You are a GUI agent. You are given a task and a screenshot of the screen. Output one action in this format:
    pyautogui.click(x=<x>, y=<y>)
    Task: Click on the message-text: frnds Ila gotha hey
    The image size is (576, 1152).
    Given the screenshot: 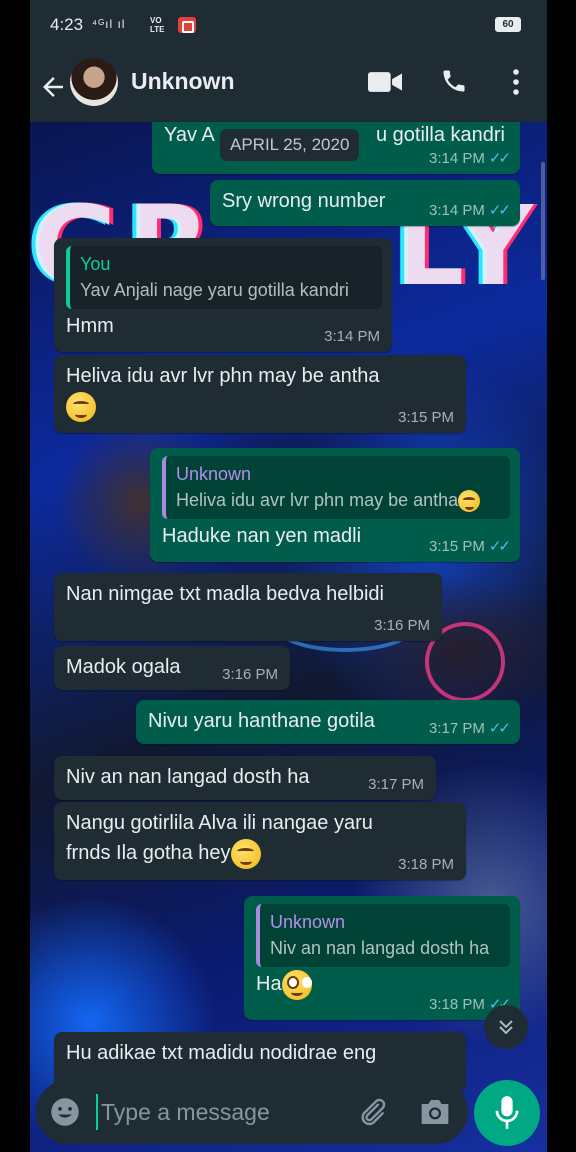 What is the action you would take?
    pyautogui.click(x=148, y=853)
    